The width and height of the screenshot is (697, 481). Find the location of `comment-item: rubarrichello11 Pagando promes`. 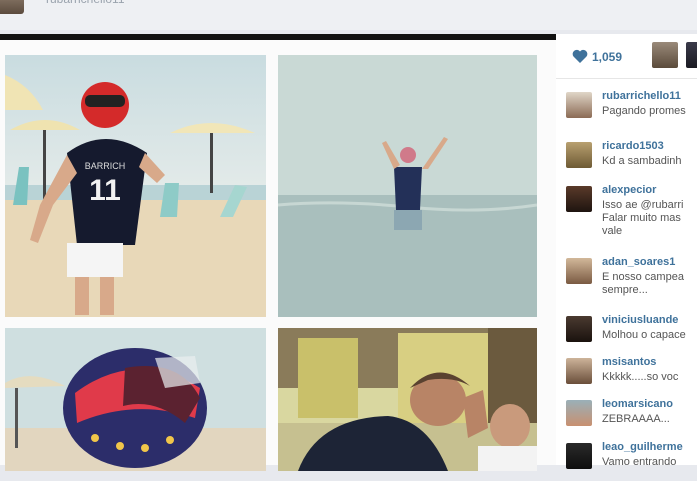

comment-item: rubarrichello11 Pagando promes is located at coordinates (626, 110).